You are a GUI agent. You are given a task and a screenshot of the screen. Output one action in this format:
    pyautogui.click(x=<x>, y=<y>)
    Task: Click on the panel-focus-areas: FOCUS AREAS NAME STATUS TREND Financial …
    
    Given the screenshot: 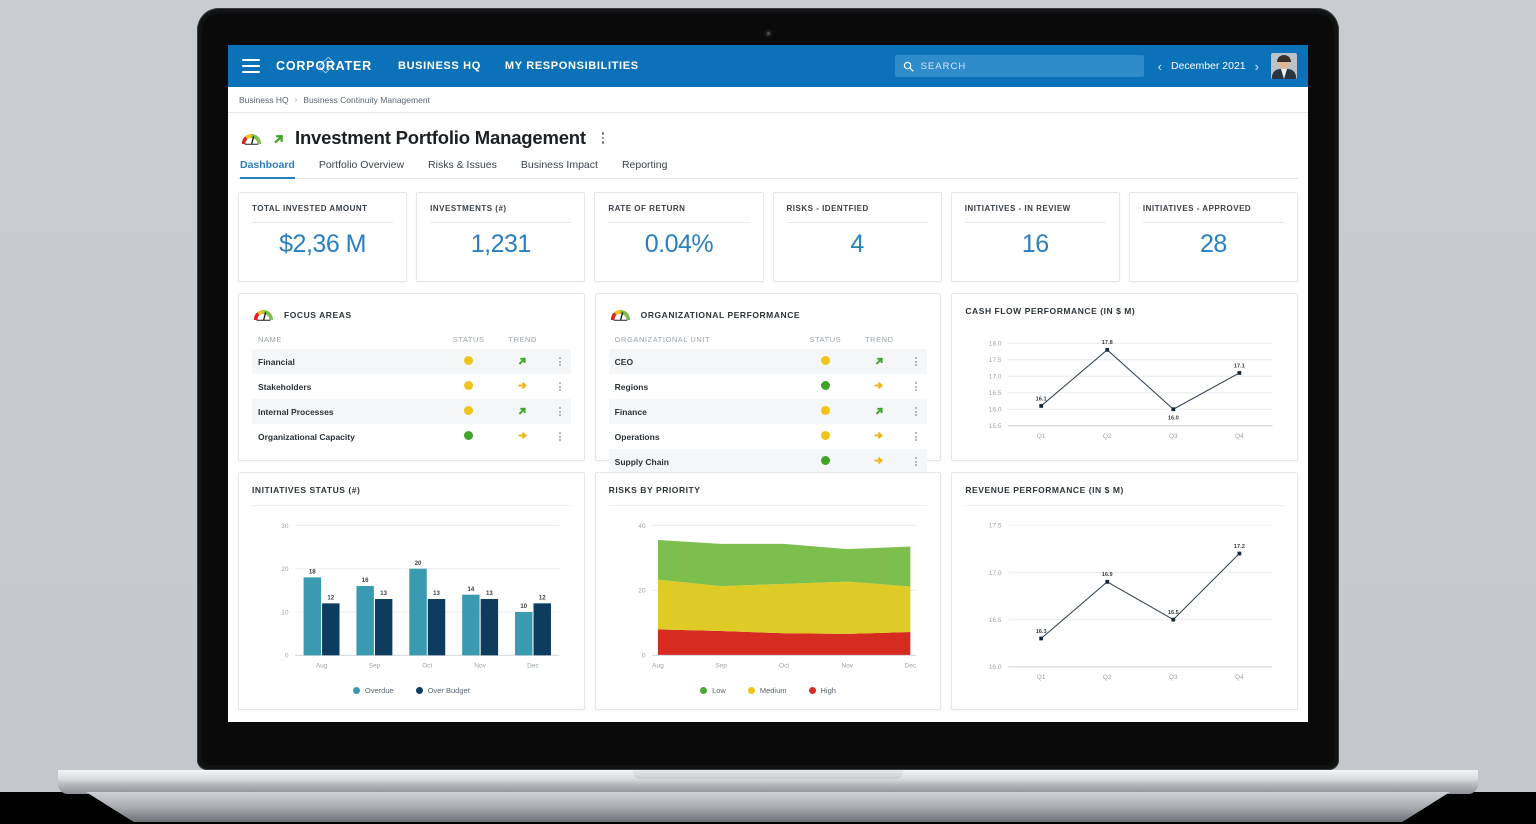 What is the action you would take?
    pyautogui.click(x=411, y=377)
    